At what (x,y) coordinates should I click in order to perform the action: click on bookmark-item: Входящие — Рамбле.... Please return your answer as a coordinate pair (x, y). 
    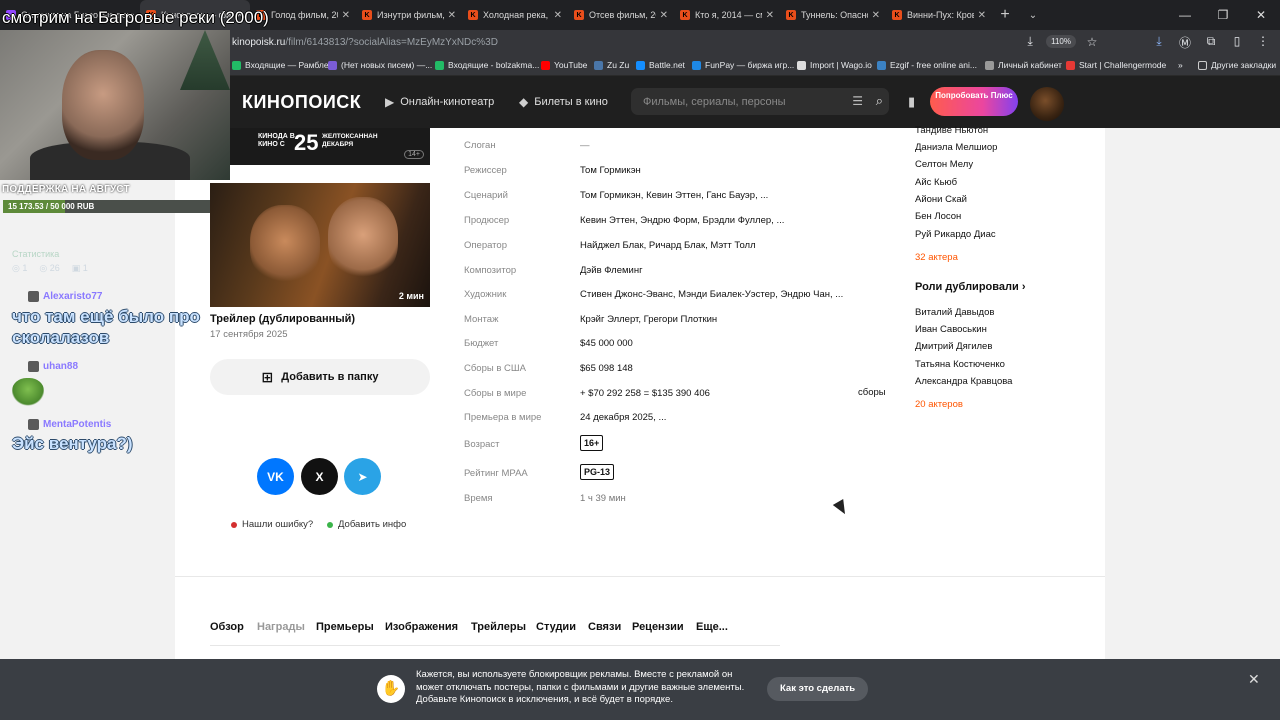
    Looking at the image, I should click on (284, 65).